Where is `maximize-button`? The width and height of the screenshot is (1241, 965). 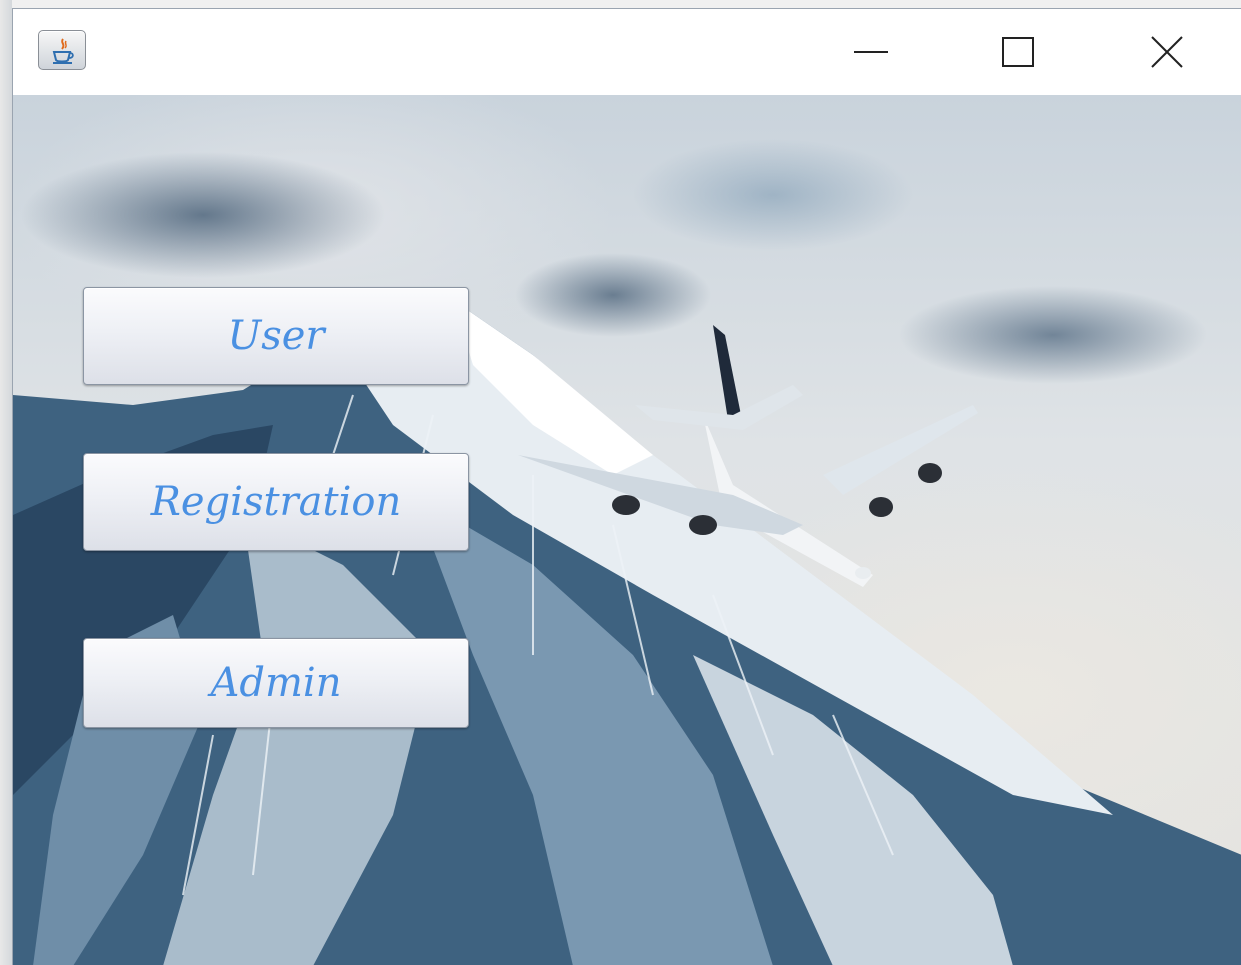
maximize-button is located at coordinates (1018, 52).